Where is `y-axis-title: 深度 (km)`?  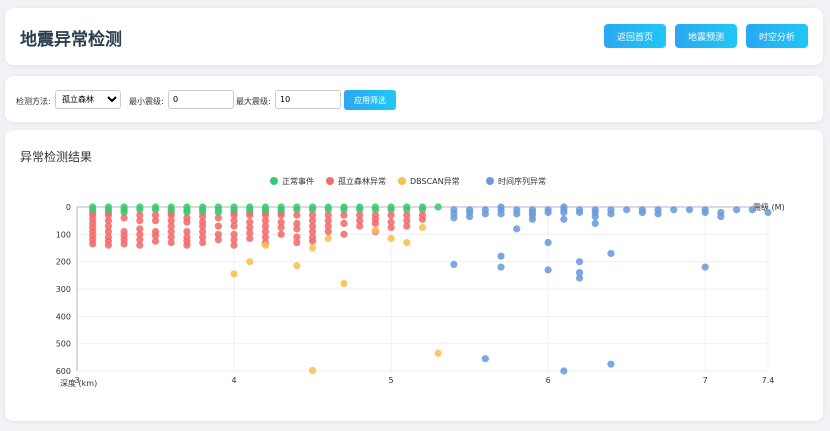 y-axis-title: 深度 (km) is located at coordinates (78, 383).